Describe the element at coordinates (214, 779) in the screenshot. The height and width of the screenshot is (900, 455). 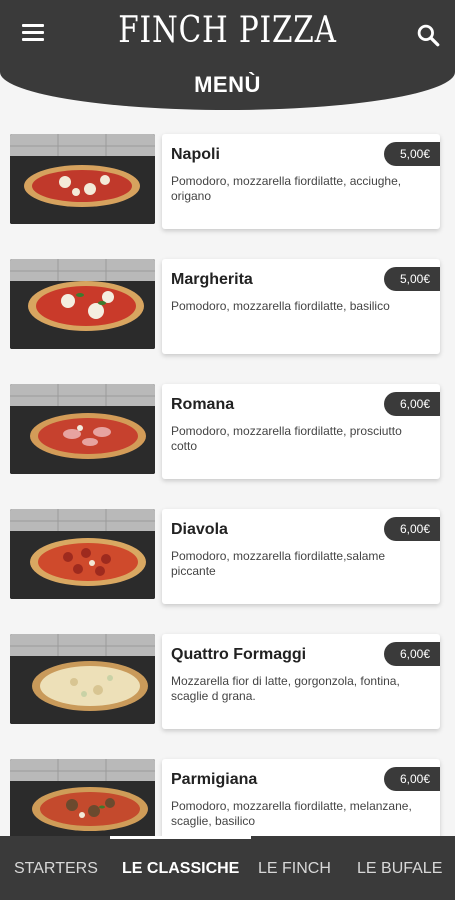
I see `pizza-name: Parmigiana` at that location.